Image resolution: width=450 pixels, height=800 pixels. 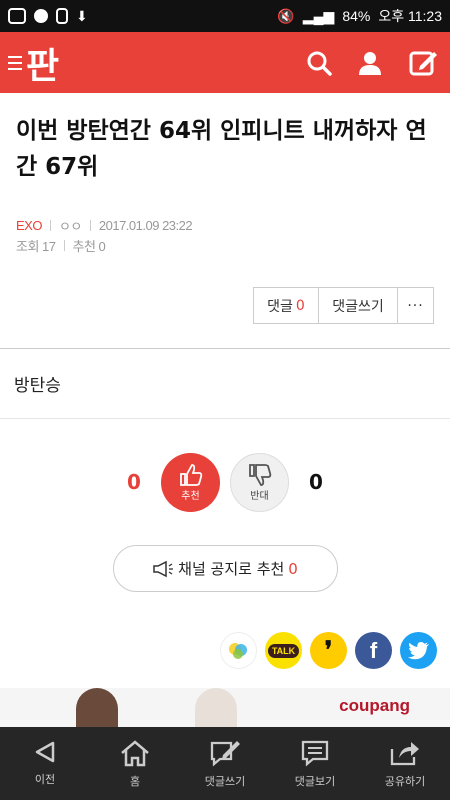 I want to click on twitter-icon, so click(x=418, y=650).